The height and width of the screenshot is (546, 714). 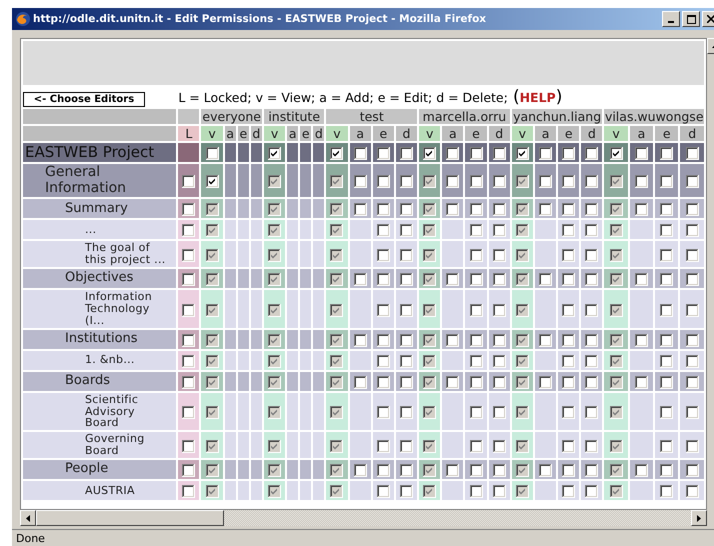 What do you see at coordinates (99, 152) in the screenshot?
I see `row-label: EASTWEB Project` at bounding box center [99, 152].